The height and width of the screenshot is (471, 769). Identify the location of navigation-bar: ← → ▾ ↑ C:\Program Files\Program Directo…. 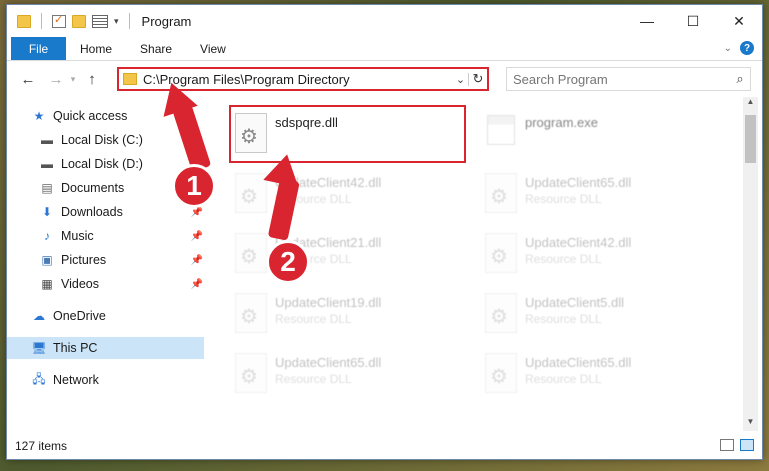
(384, 79).